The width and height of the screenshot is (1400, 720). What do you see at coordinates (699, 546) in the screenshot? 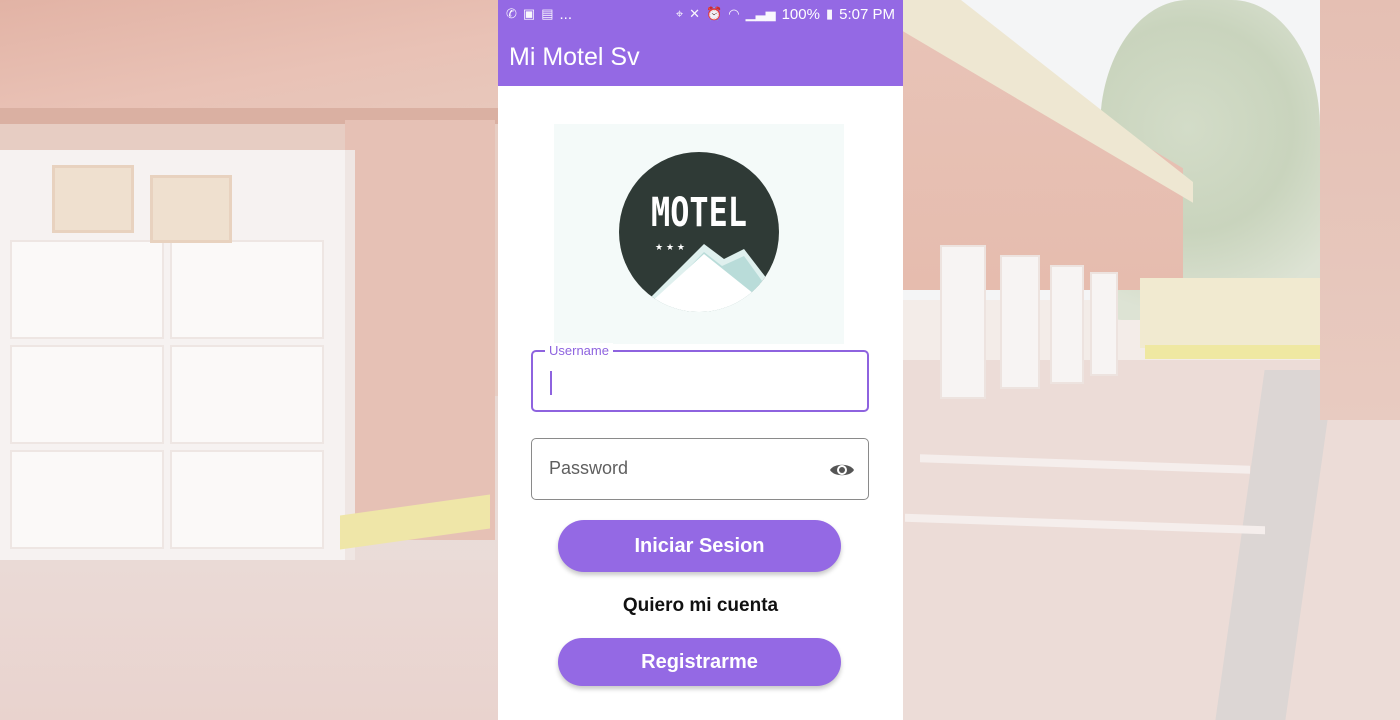
I see `login-button: Iniciar Sesion` at bounding box center [699, 546].